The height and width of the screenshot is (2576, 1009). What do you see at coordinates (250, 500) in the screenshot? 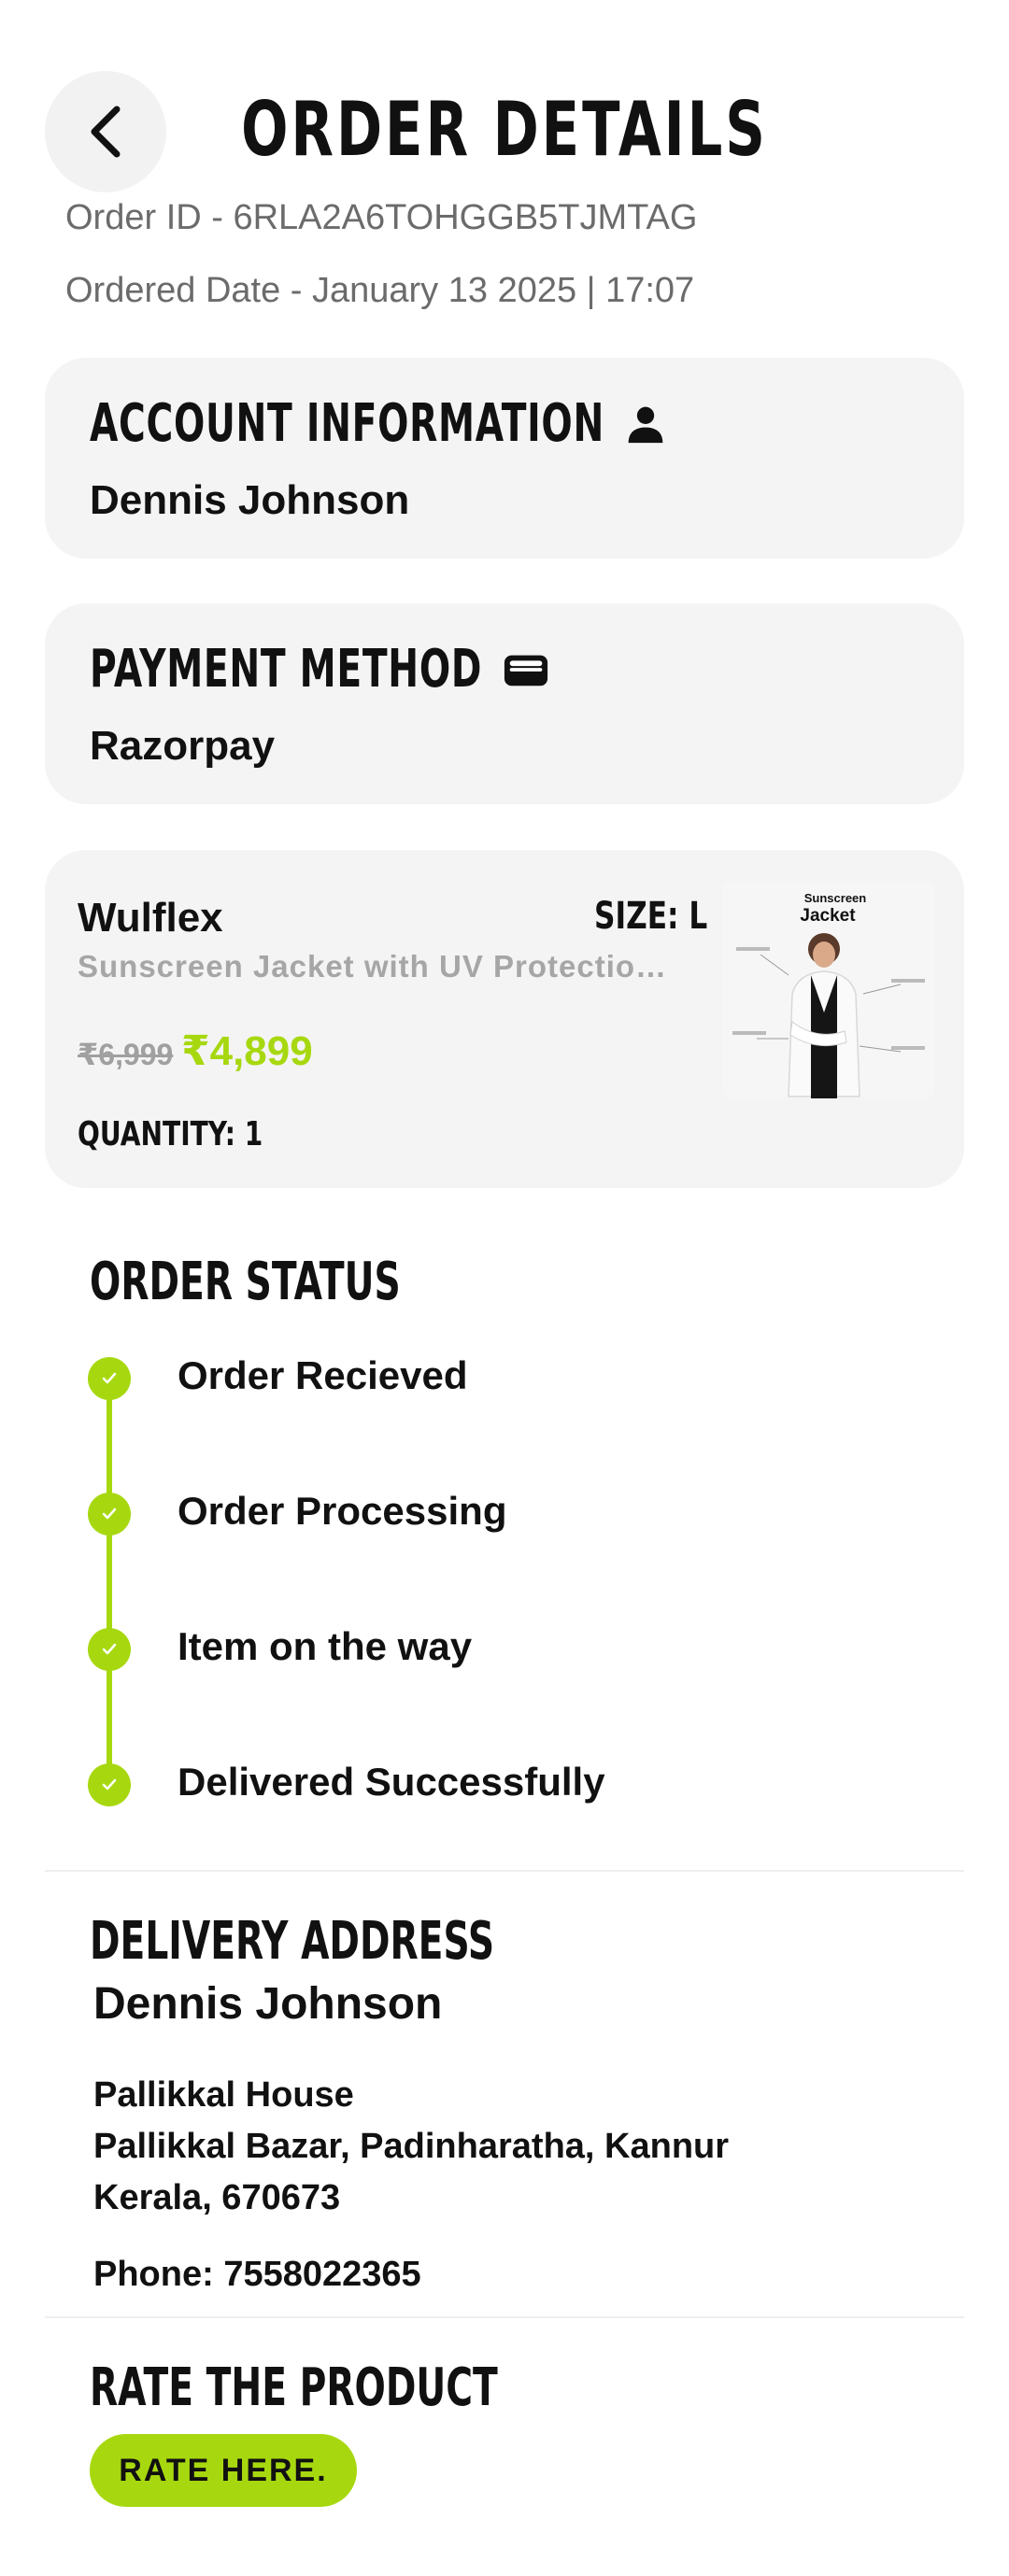
I see `account-name: Dennis Johnson` at bounding box center [250, 500].